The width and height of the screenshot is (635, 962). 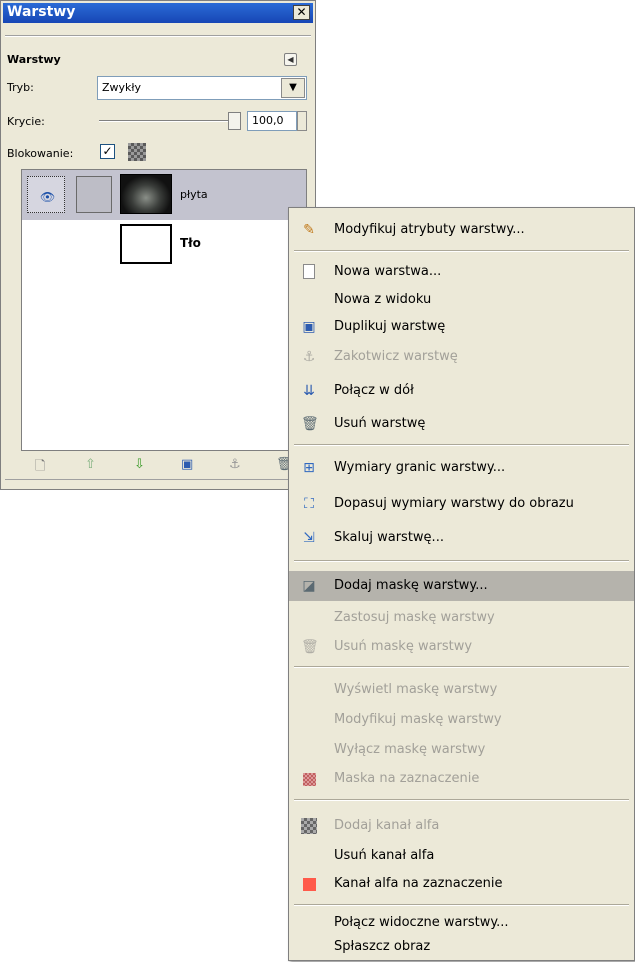 What do you see at coordinates (380, 423) in the screenshot?
I see `menu-item-label: Usuń warstwę` at bounding box center [380, 423].